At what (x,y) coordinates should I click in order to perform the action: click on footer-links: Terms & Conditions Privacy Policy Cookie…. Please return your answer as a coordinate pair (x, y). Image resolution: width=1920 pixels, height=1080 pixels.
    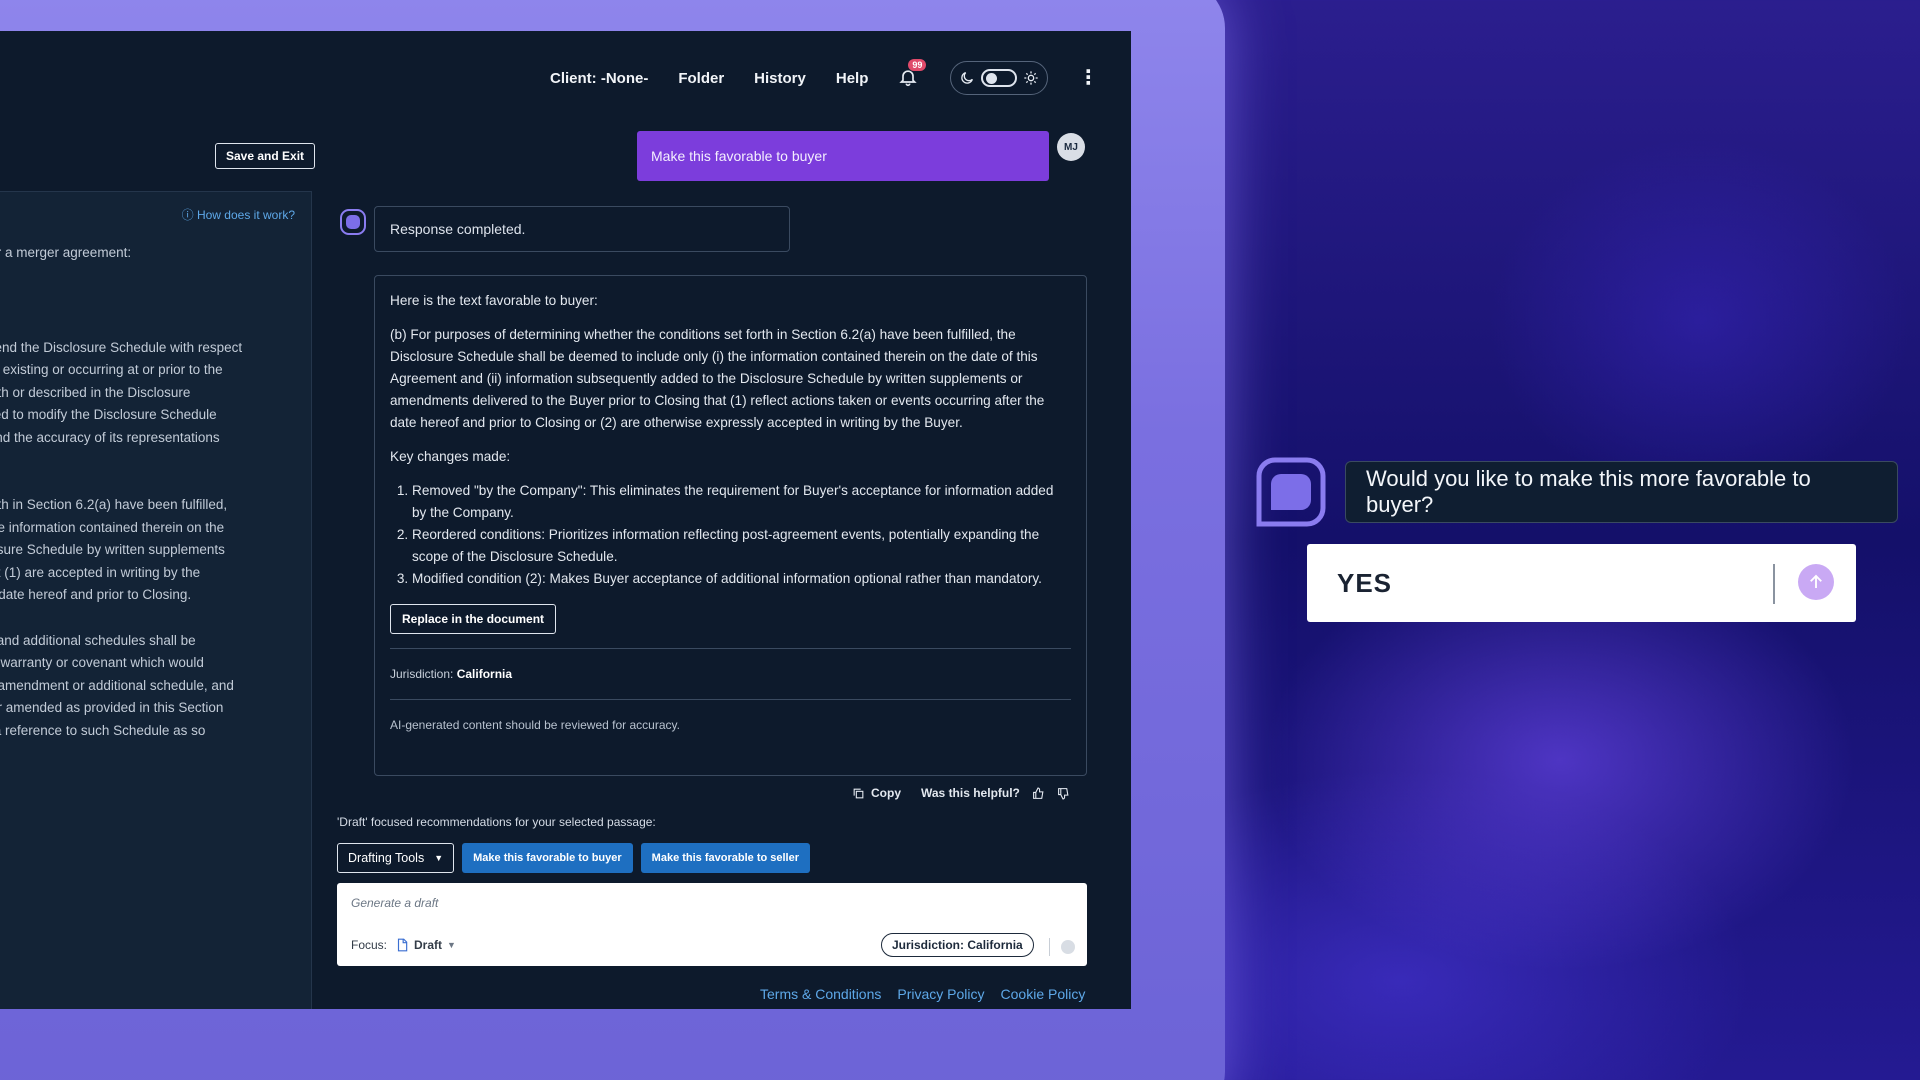
    Looking at the image, I should click on (922, 994).